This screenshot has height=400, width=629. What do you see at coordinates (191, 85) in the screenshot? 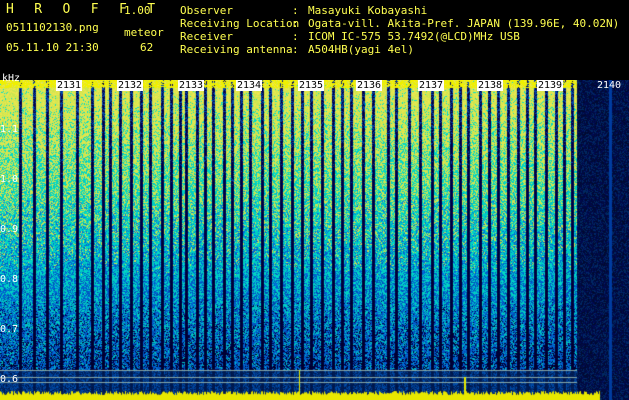
I see `x-tick-label: 2133` at bounding box center [191, 85].